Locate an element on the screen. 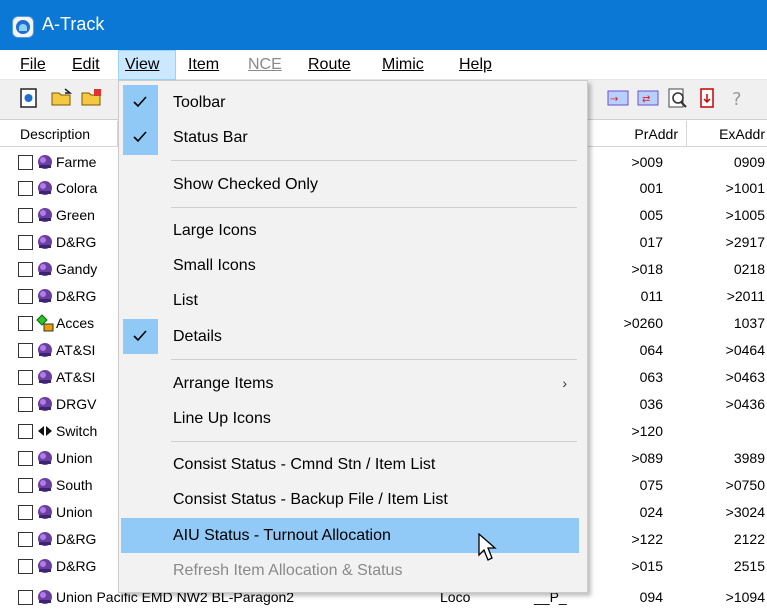 This screenshot has height=609, width=767. menu-file: File is located at coordinates (33, 65).